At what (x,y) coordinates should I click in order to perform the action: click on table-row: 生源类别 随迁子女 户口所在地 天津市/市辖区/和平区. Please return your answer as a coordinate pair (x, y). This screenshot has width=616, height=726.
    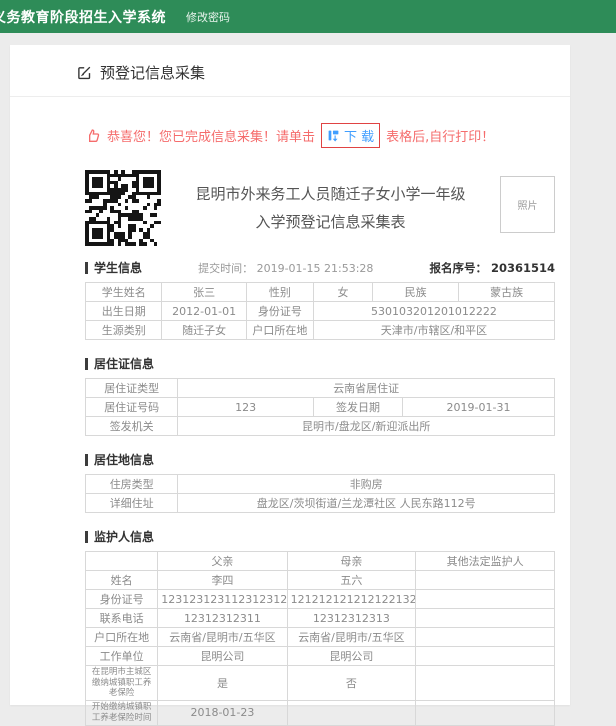
    Looking at the image, I should click on (320, 330).